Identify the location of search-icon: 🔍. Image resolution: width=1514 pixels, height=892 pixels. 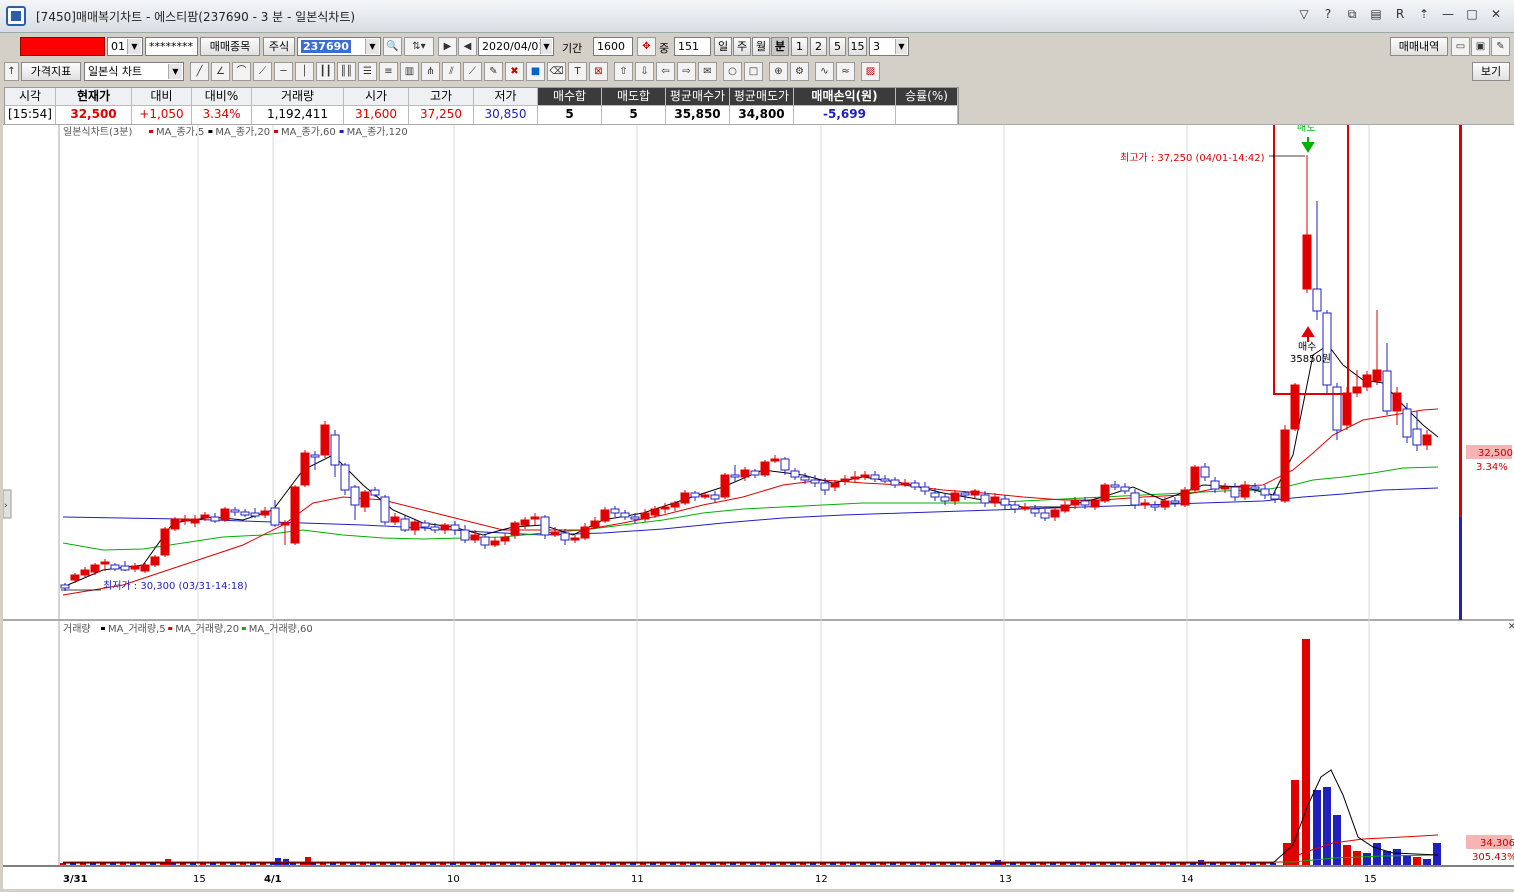
(392, 46).